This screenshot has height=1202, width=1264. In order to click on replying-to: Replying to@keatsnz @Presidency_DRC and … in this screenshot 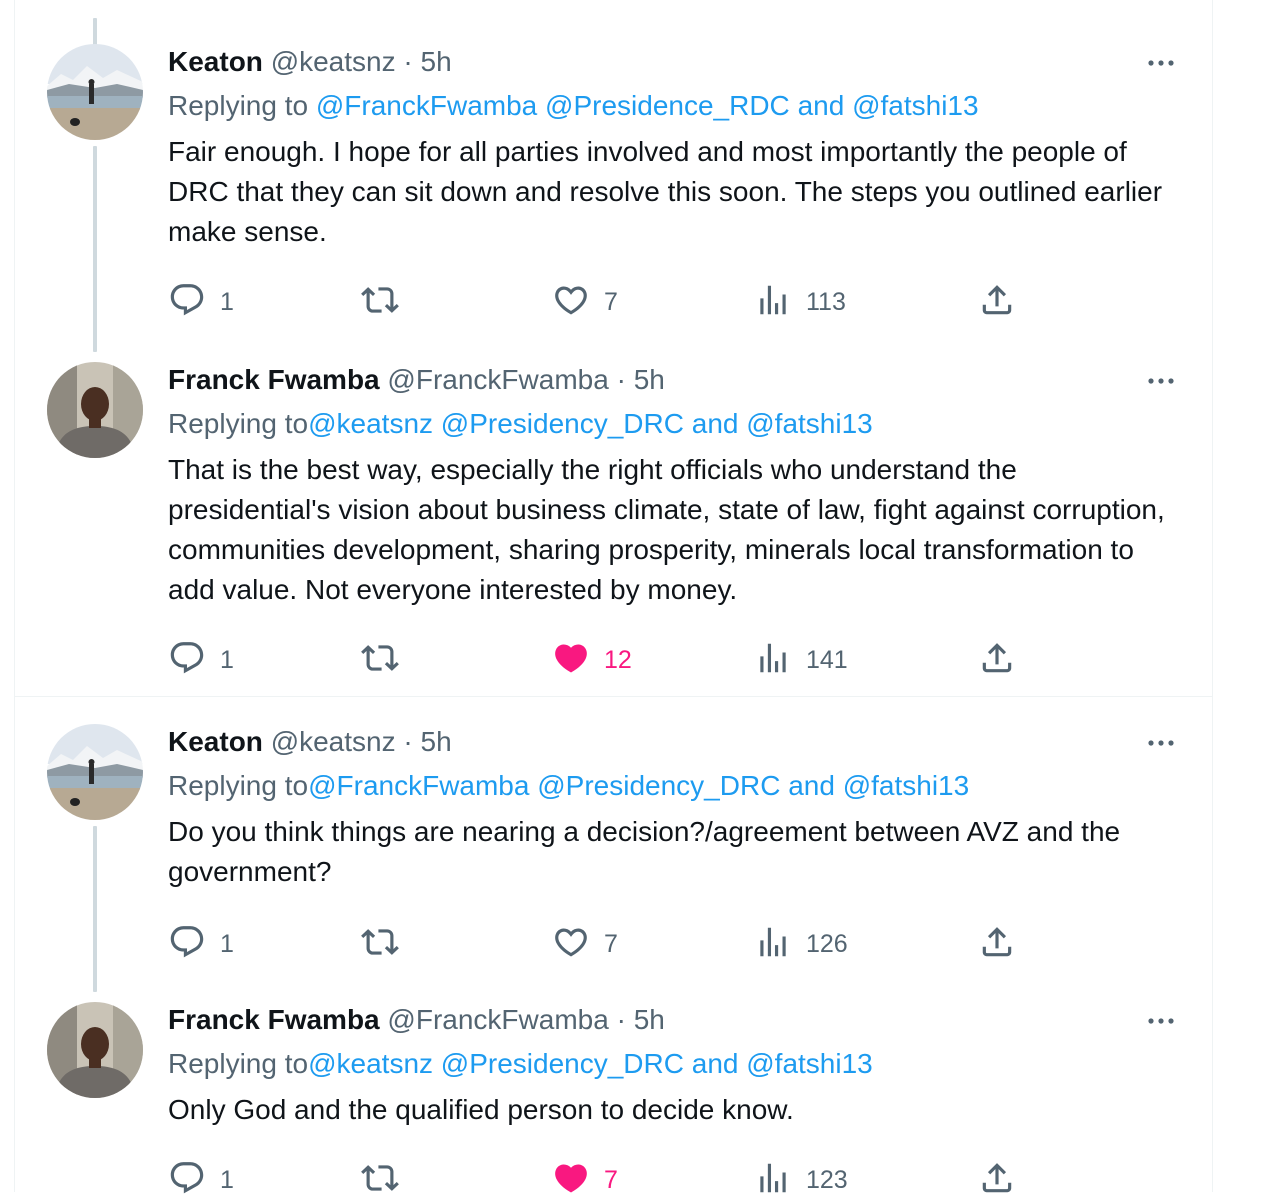, I will do `click(520, 1064)`.